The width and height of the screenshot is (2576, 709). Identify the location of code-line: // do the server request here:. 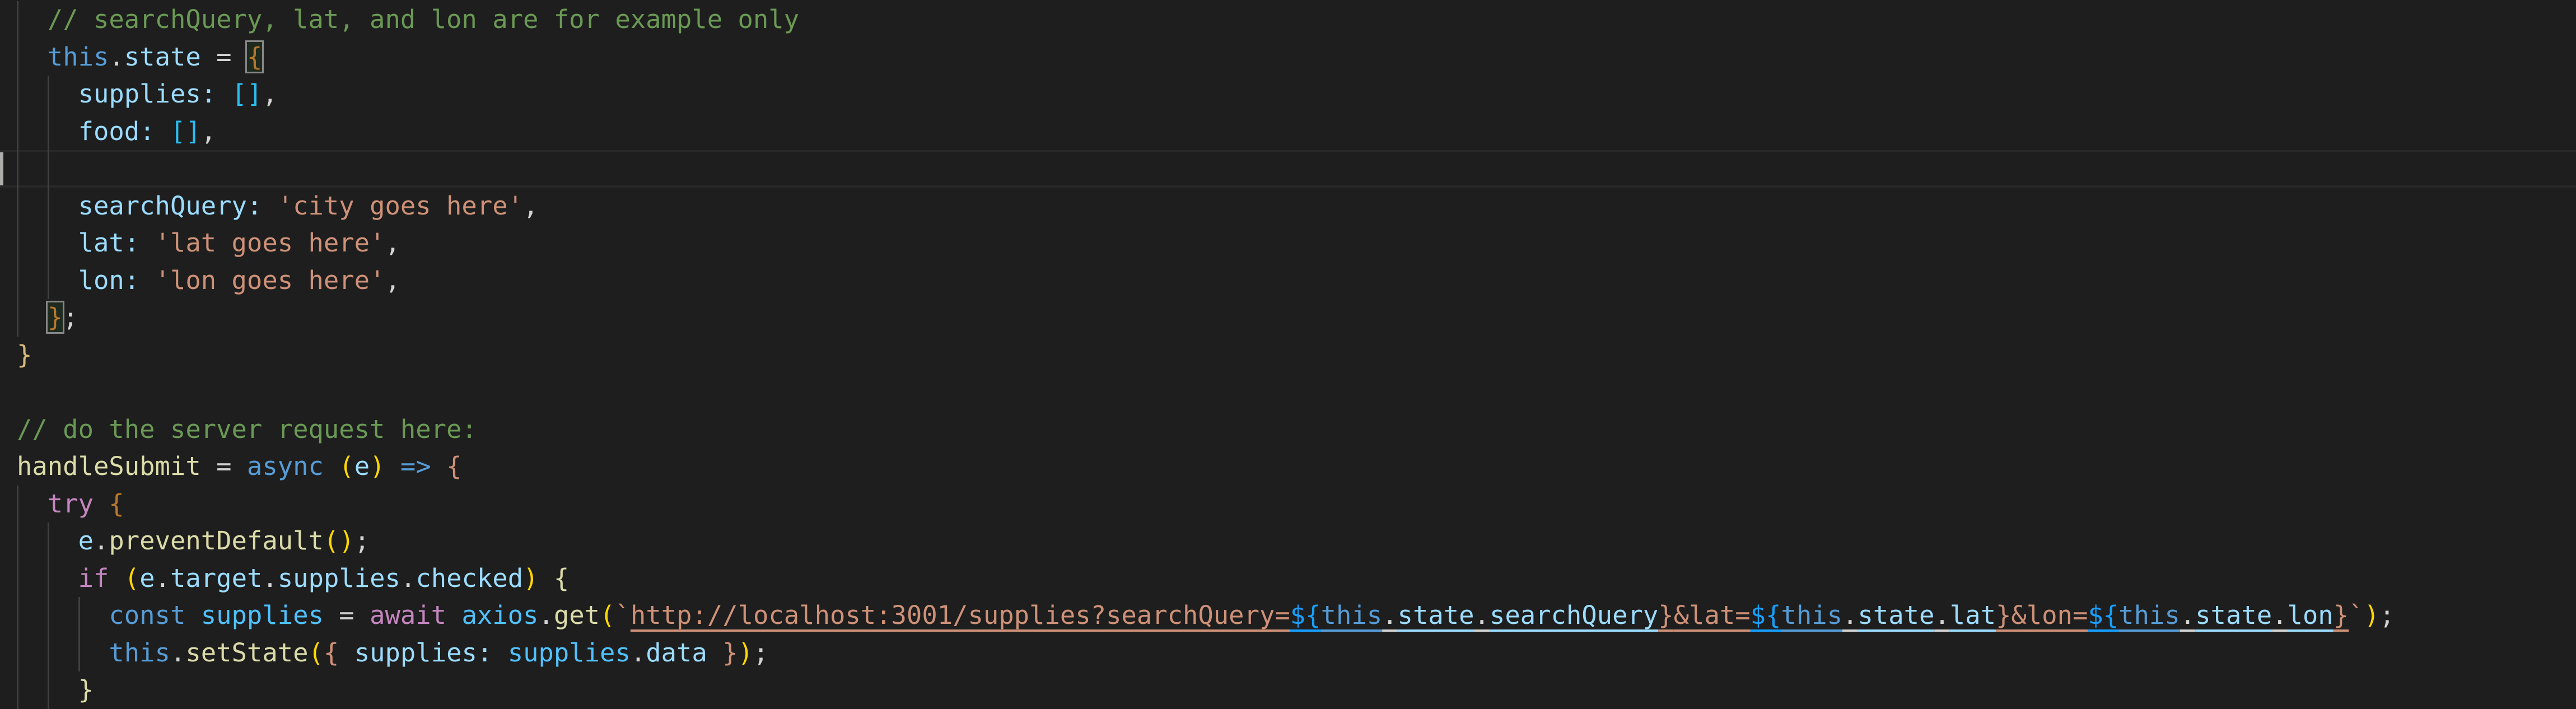
(1288, 430).